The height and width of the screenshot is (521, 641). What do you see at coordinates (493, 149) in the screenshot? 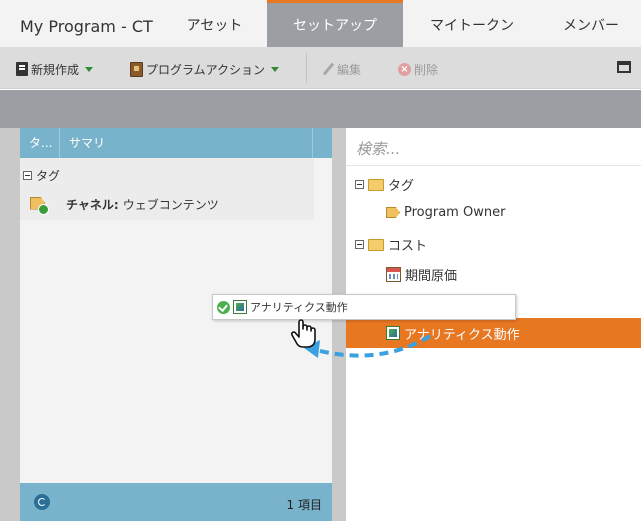
I see `search-input` at bounding box center [493, 149].